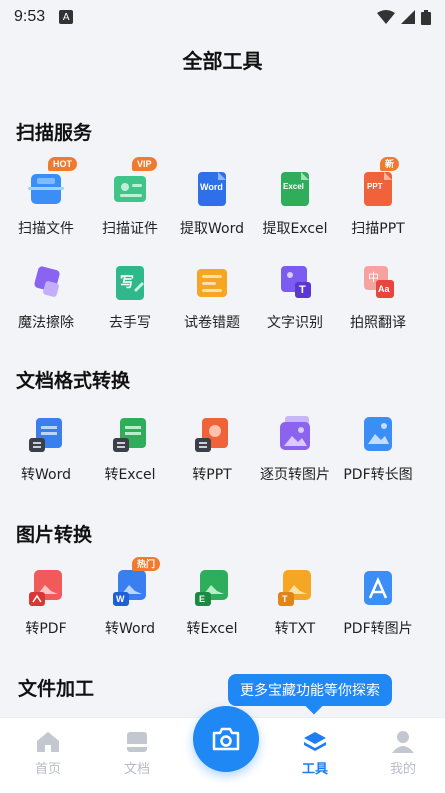 This screenshot has height=793, width=445. I want to click on tool-magic-erase: 魔法擦除, so click(46, 296).